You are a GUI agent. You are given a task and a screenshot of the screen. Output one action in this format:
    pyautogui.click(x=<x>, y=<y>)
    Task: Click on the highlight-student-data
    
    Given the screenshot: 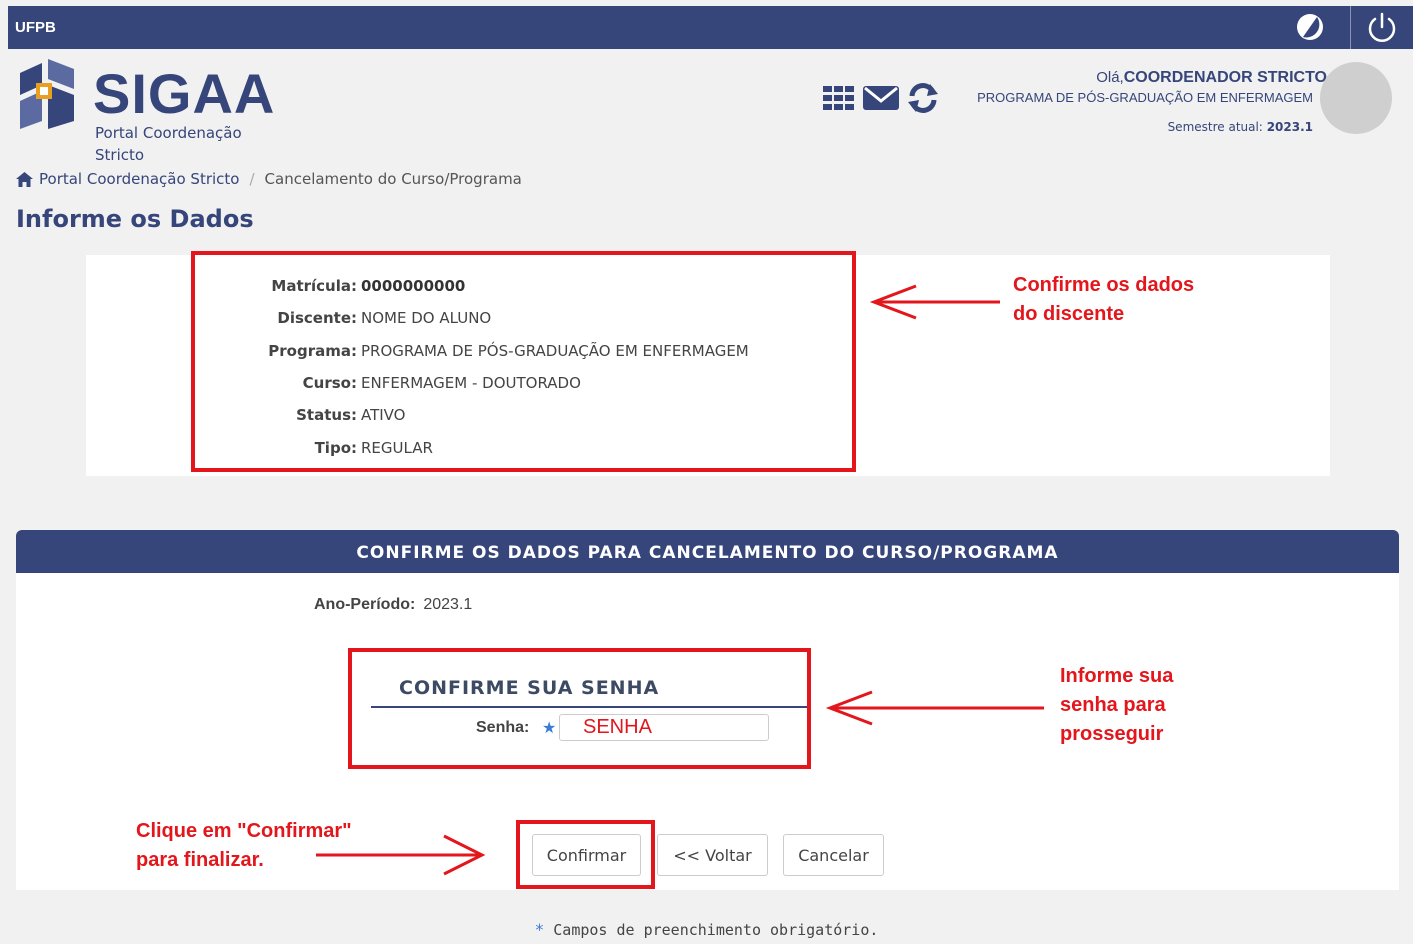 What is the action you would take?
    pyautogui.click(x=523, y=361)
    